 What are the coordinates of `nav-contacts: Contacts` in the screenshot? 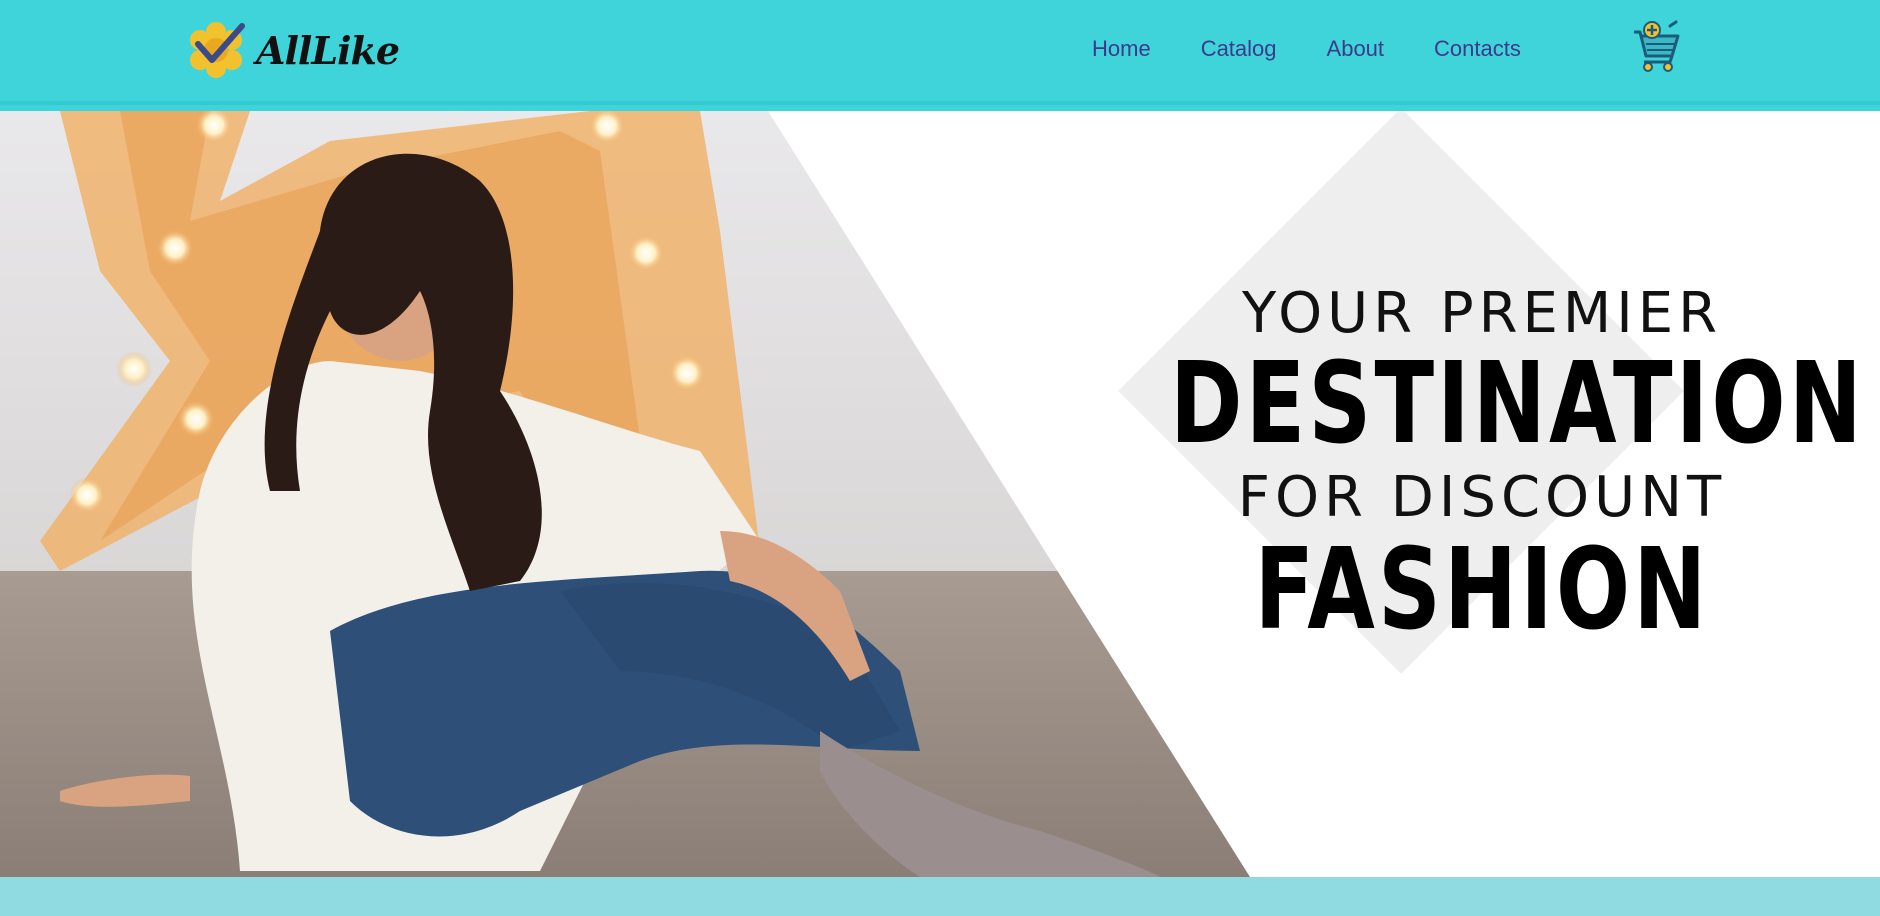 It's located at (1477, 49).